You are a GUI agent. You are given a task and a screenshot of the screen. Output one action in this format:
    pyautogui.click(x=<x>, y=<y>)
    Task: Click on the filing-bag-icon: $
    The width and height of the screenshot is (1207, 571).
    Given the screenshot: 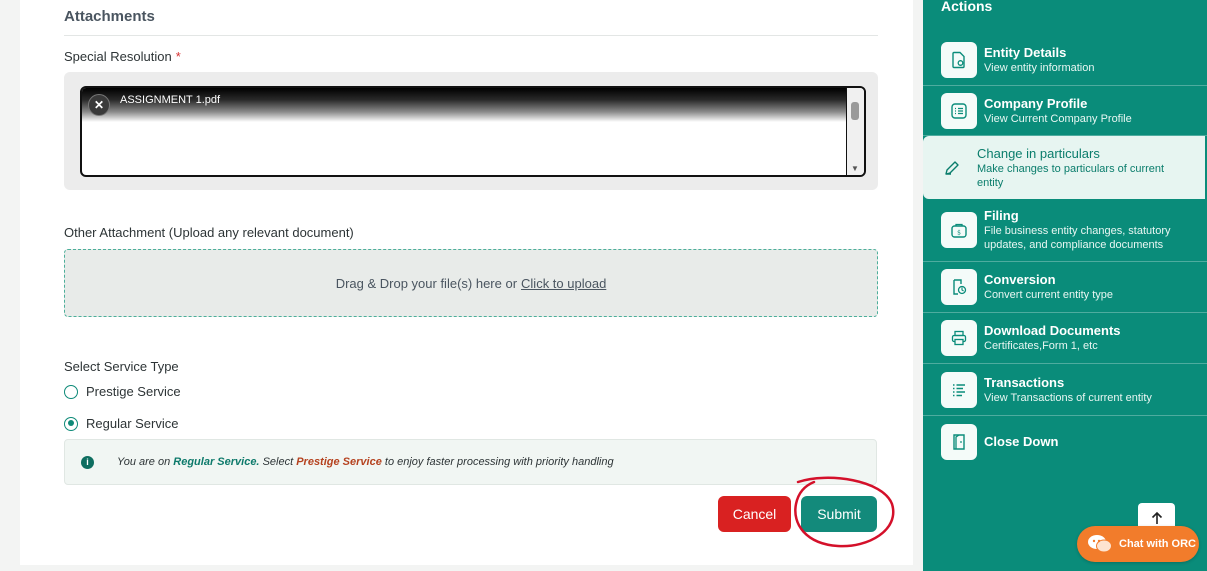 What is the action you would take?
    pyautogui.click(x=959, y=230)
    